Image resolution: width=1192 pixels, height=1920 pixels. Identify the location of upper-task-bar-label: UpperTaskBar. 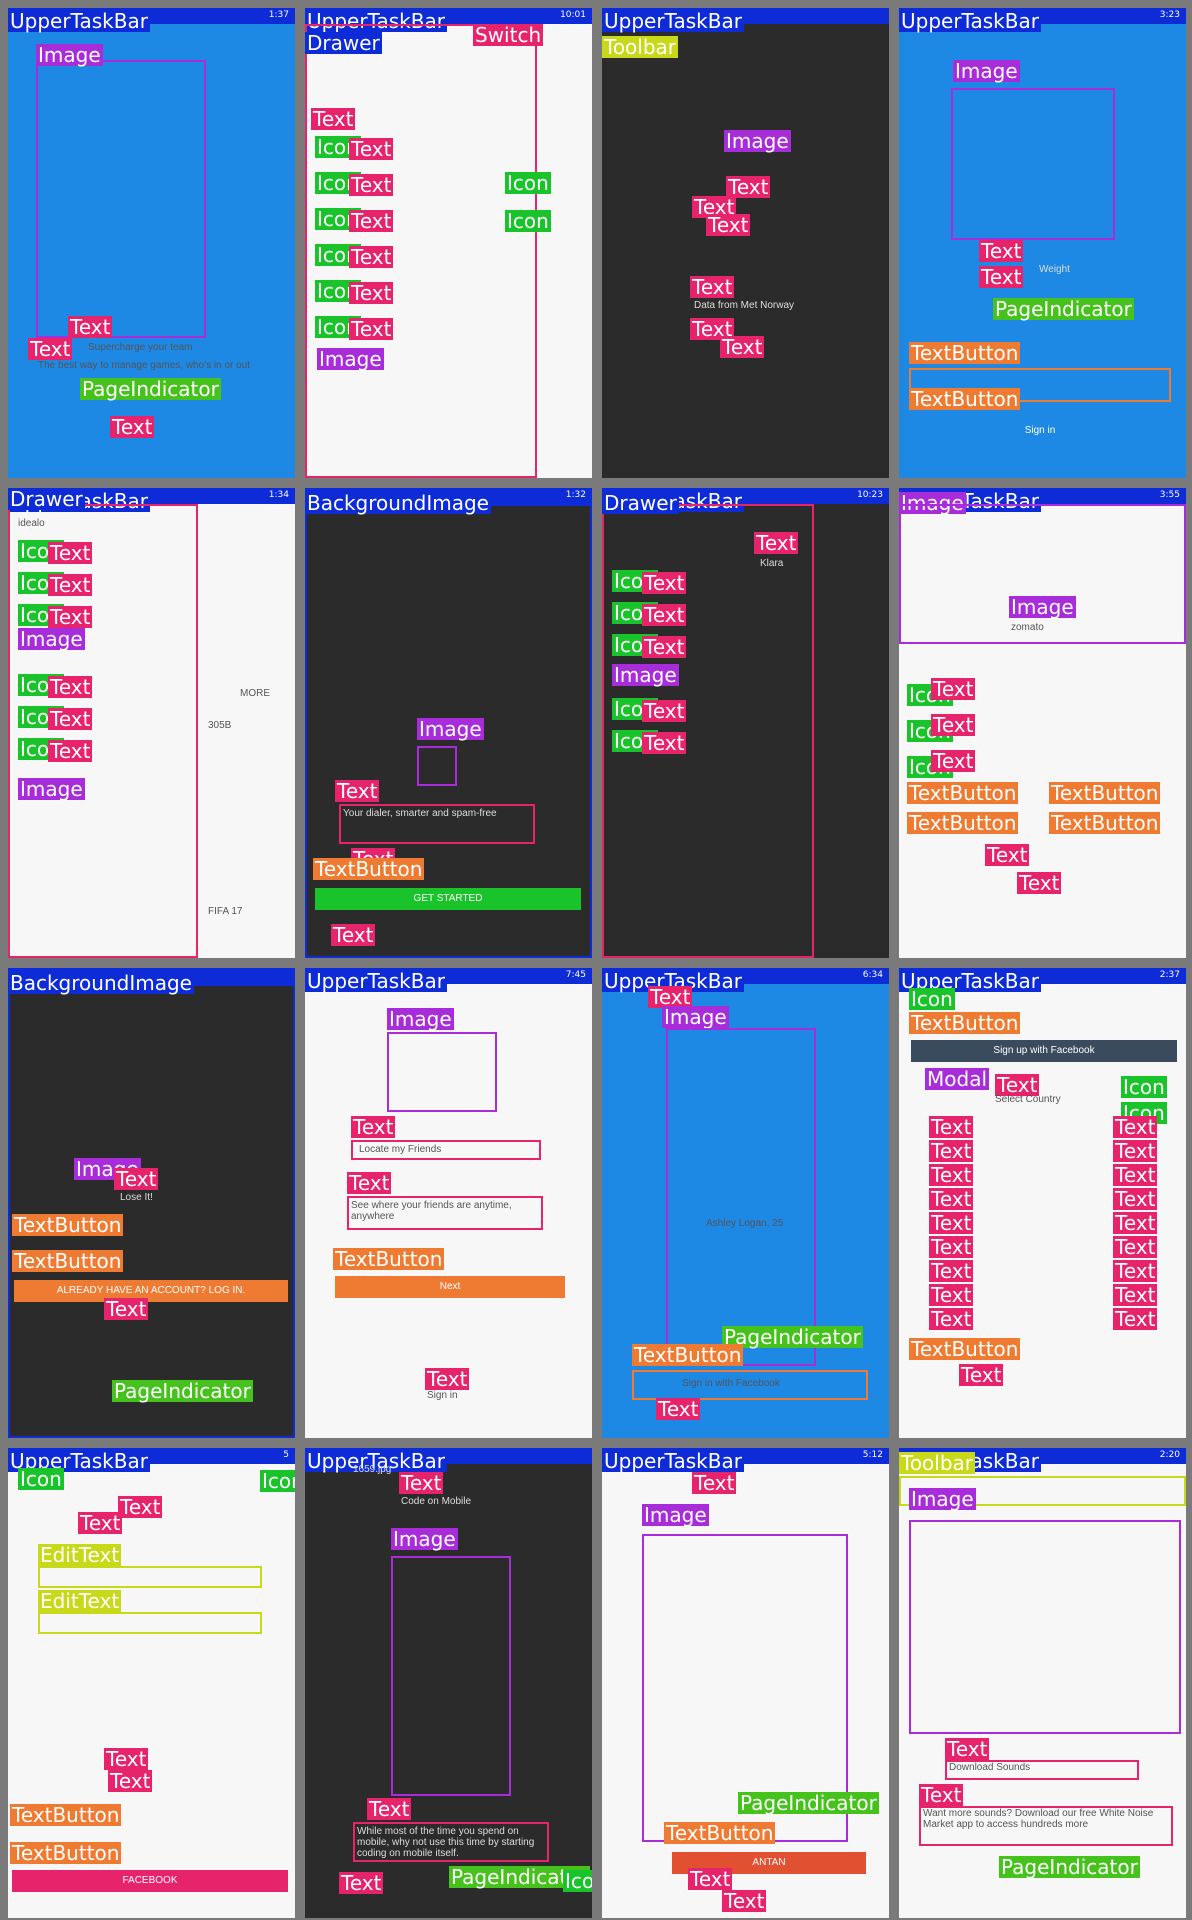
(673, 1461).